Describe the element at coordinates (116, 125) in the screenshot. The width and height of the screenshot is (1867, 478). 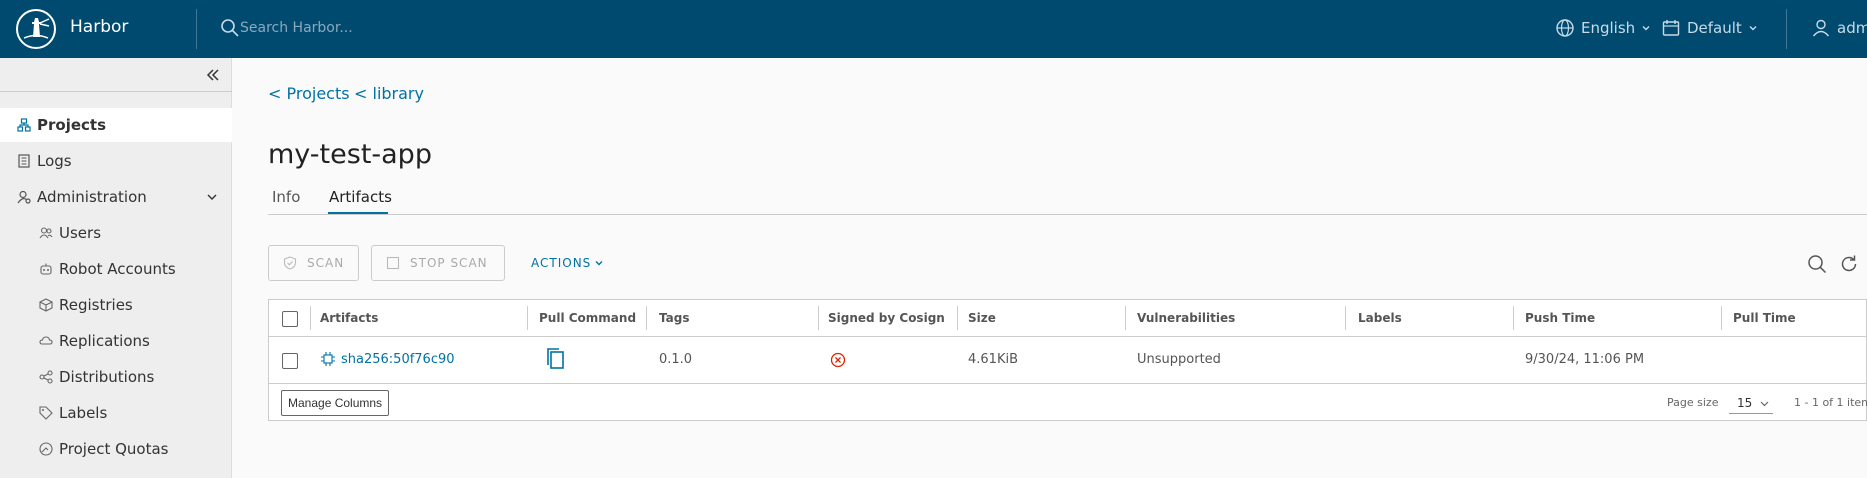
I see `sidebar-item-projects: Projects` at that location.